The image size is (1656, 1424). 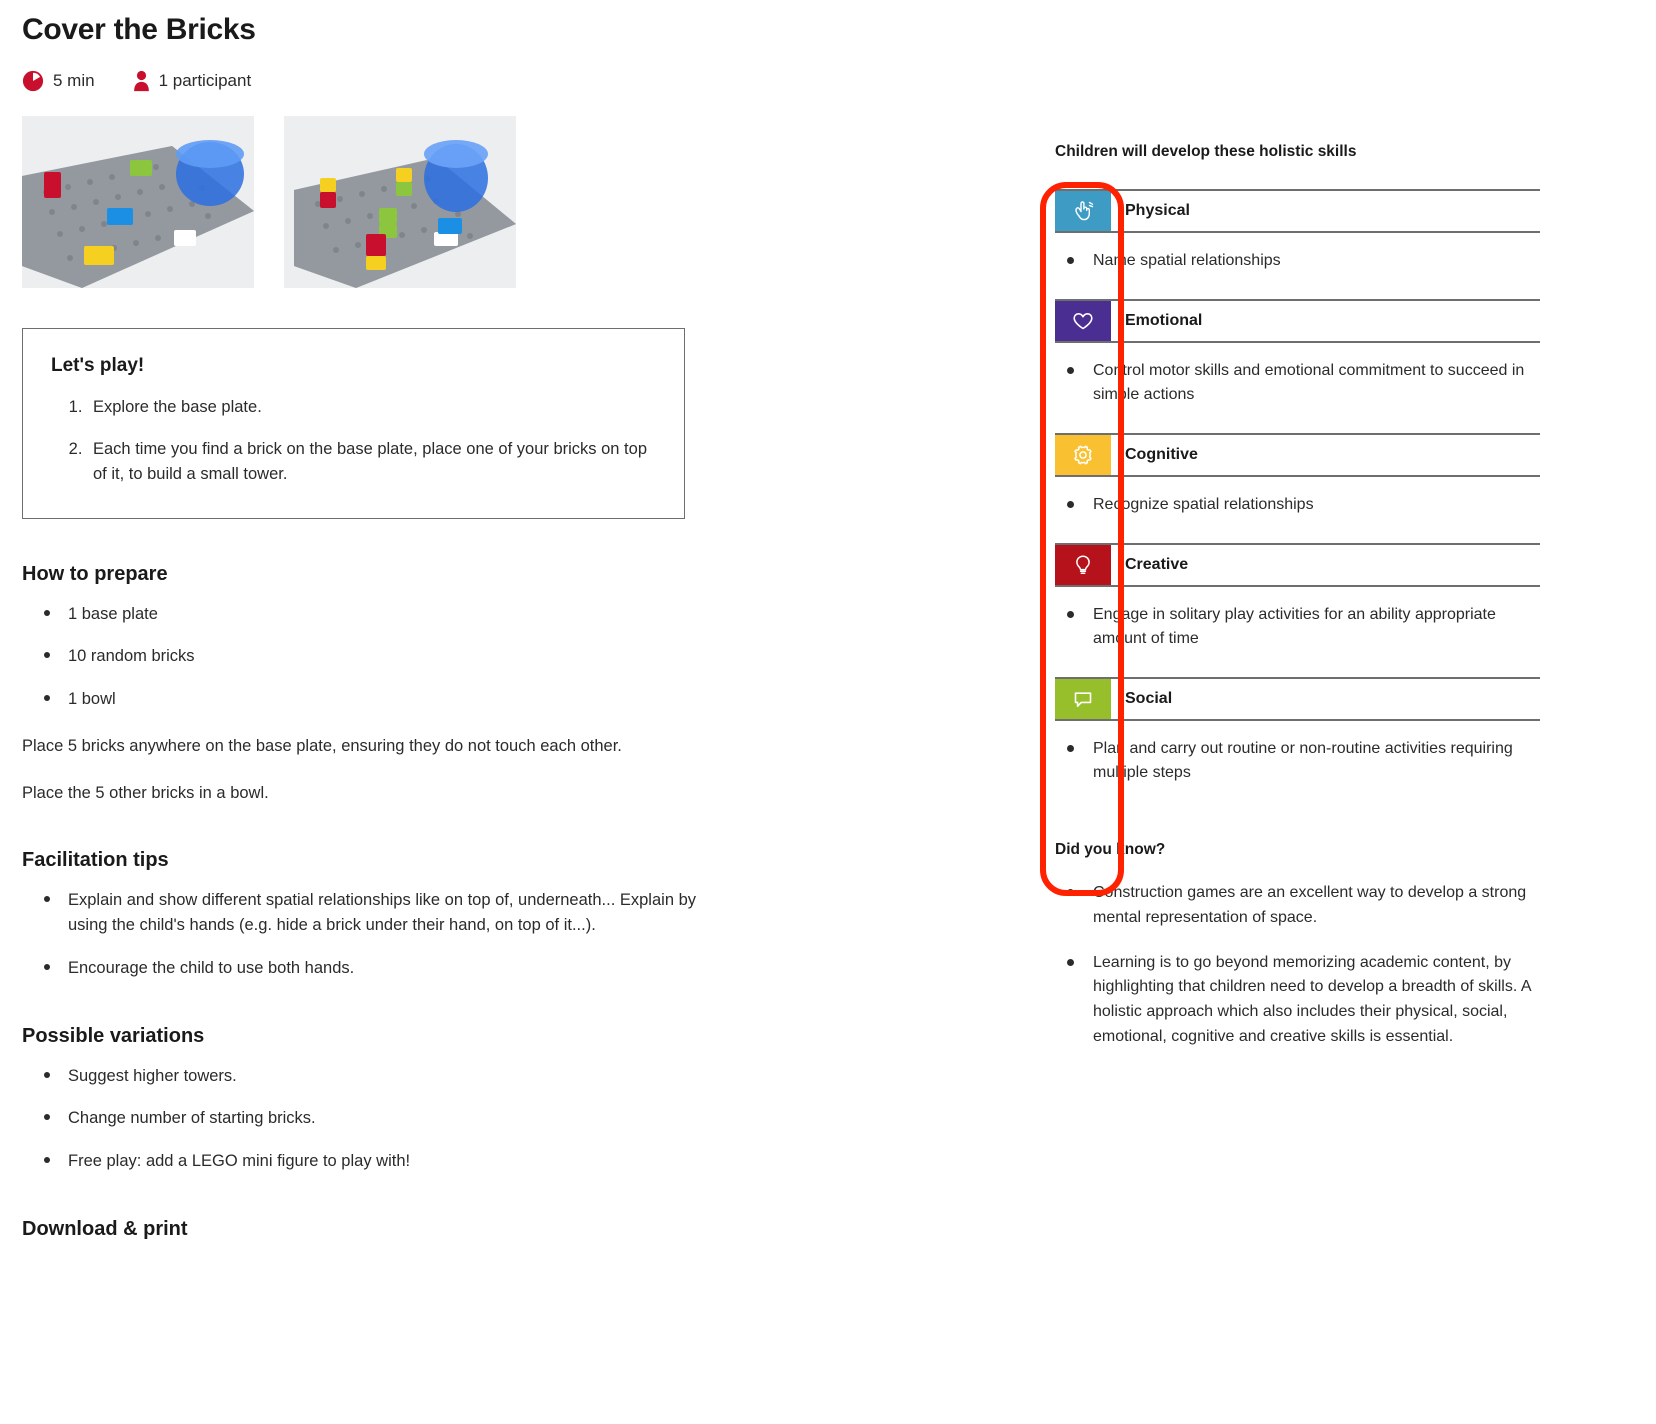 I want to click on prepare-paragraph-2: Place the 5 other bricks in a bowl., so click(x=145, y=792).